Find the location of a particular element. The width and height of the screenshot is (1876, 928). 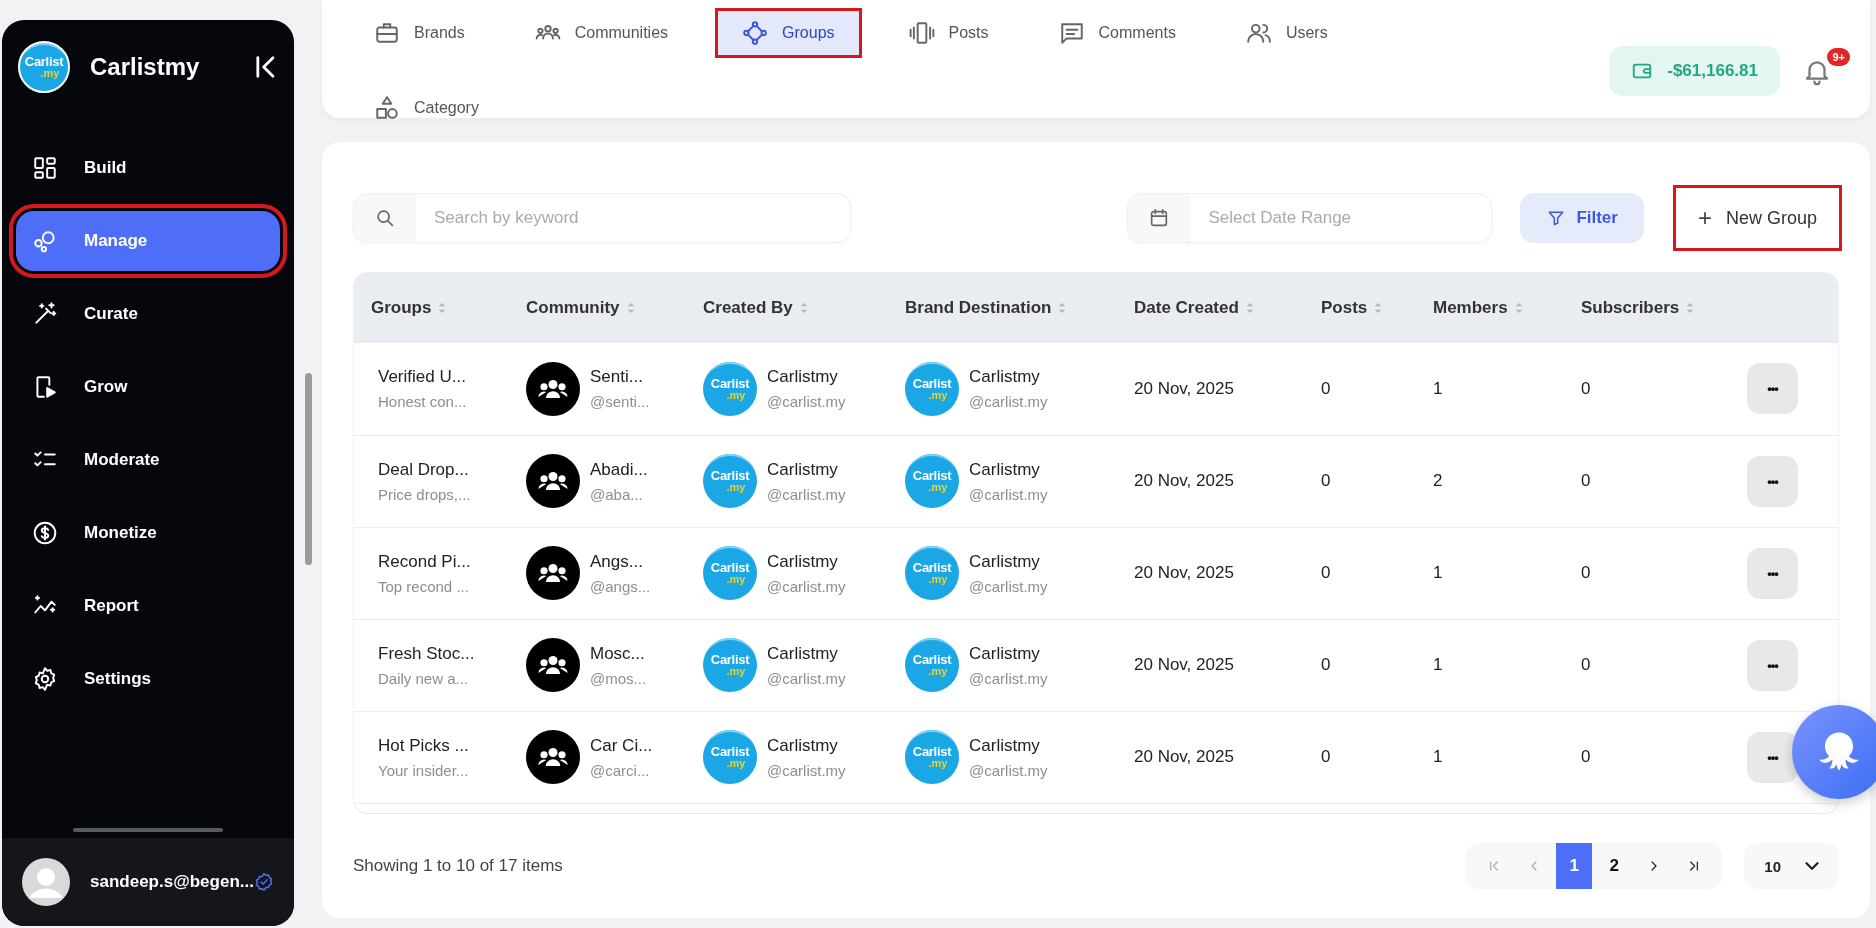

nav-item: Curate is located at coordinates (148, 314).